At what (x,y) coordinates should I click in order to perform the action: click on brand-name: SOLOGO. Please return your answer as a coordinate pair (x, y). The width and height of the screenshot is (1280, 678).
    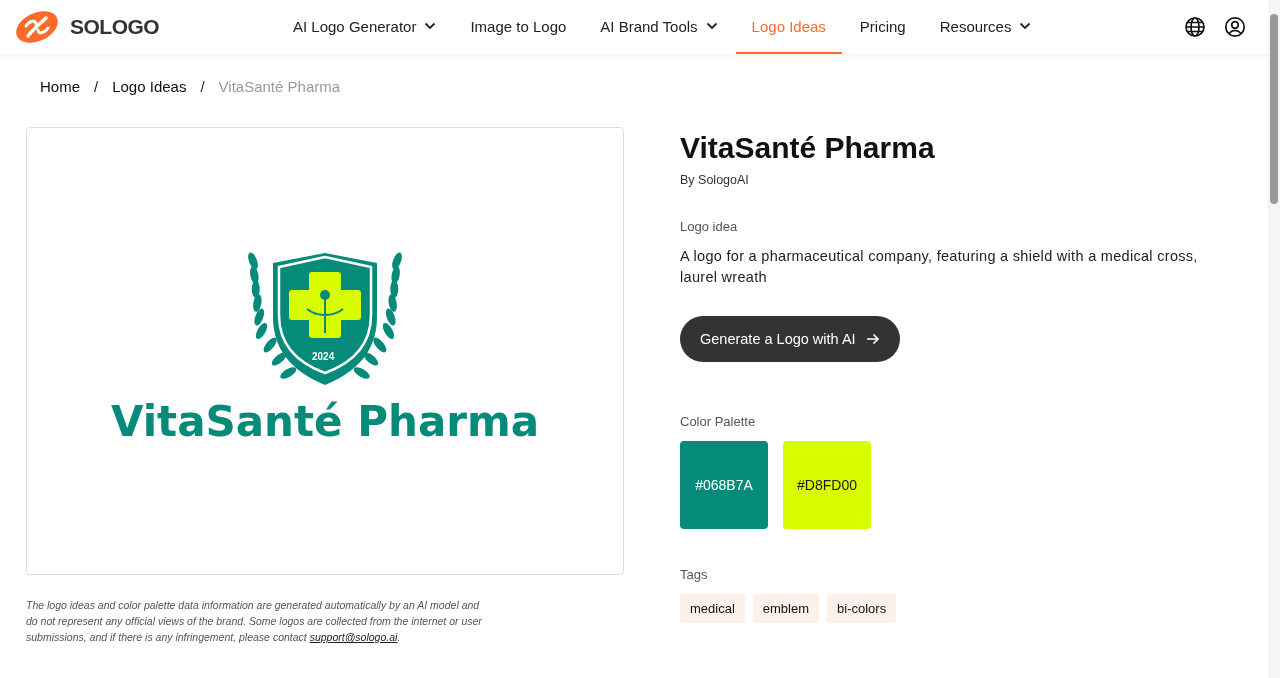
    Looking at the image, I should click on (115, 27).